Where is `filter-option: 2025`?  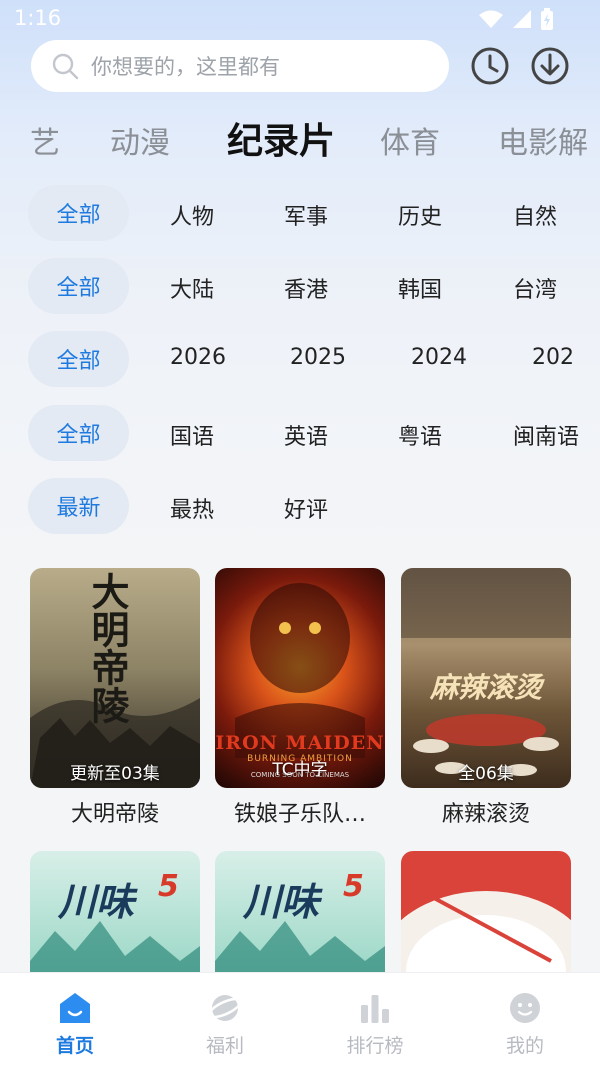
filter-option: 2025 is located at coordinates (318, 357).